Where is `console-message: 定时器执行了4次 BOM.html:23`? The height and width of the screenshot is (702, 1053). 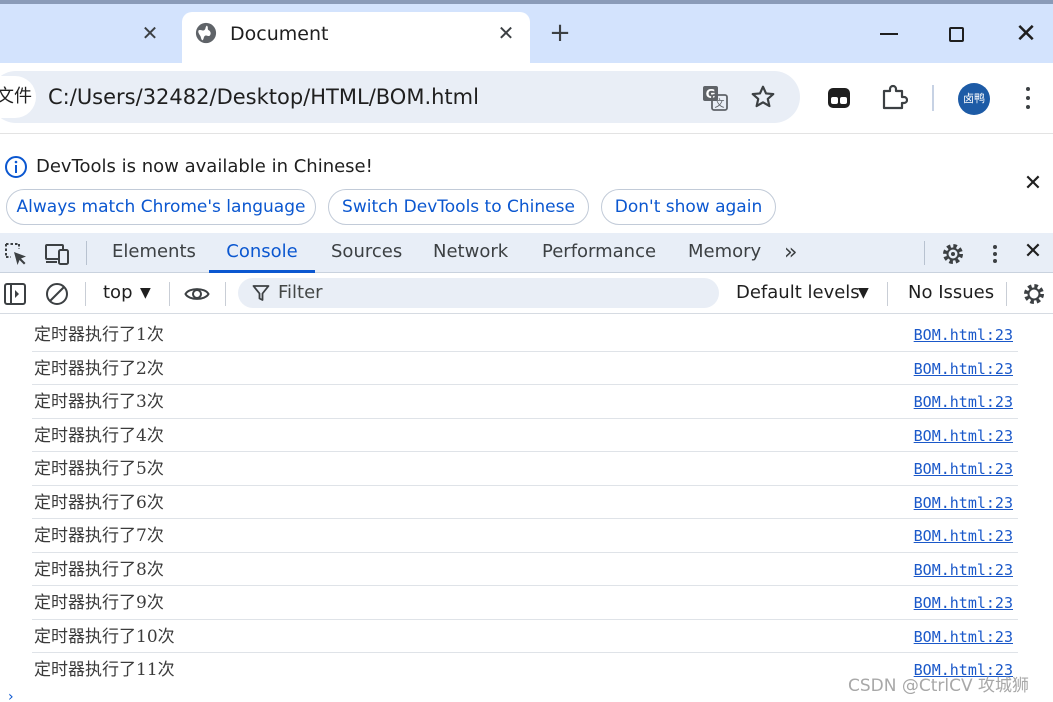 console-message: 定时器执行了4次 BOM.html:23 is located at coordinates (525, 435).